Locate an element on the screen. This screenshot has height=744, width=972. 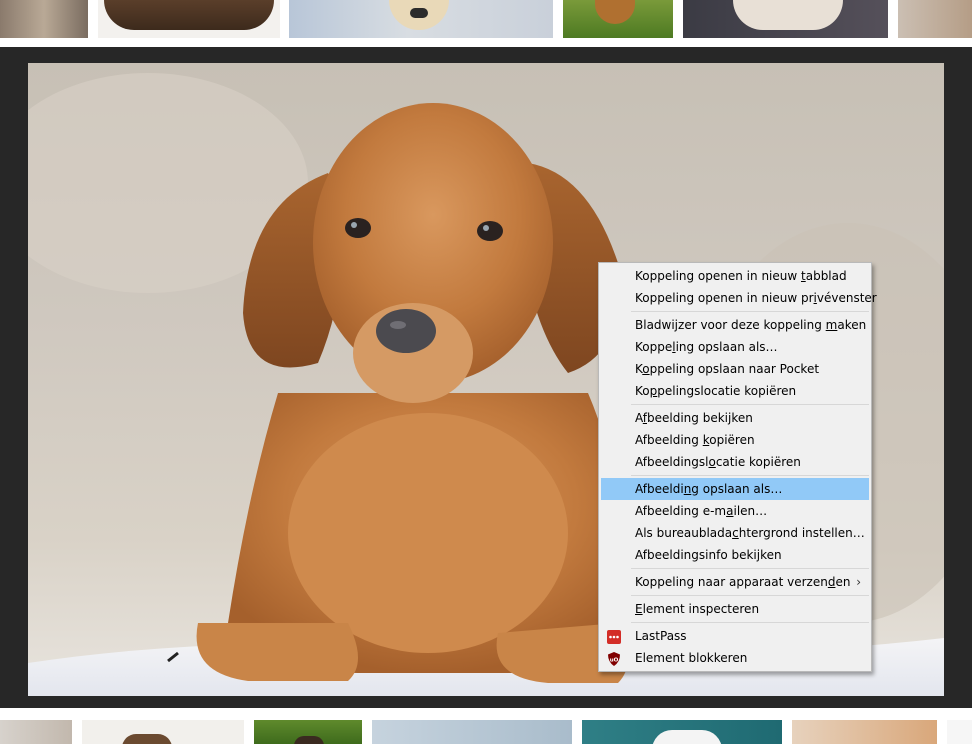
menu-item-block-element: uO Element blokkeren is located at coordinates (735, 658).